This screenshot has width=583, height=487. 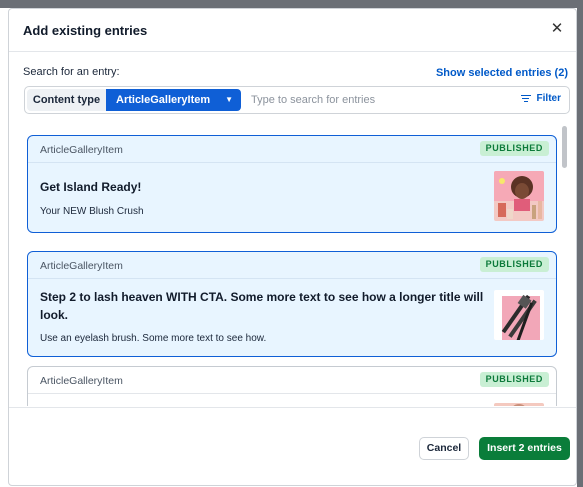 What do you see at coordinates (91, 187) in the screenshot?
I see `entry-title: Get Island Ready!` at bounding box center [91, 187].